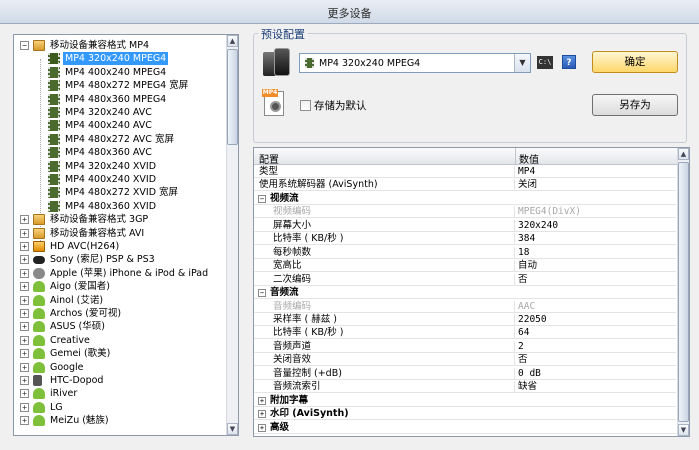 The image size is (699, 450). What do you see at coordinates (120, 125) in the screenshot?
I see `tree-item: MP4 400x240 AVC` at bounding box center [120, 125].